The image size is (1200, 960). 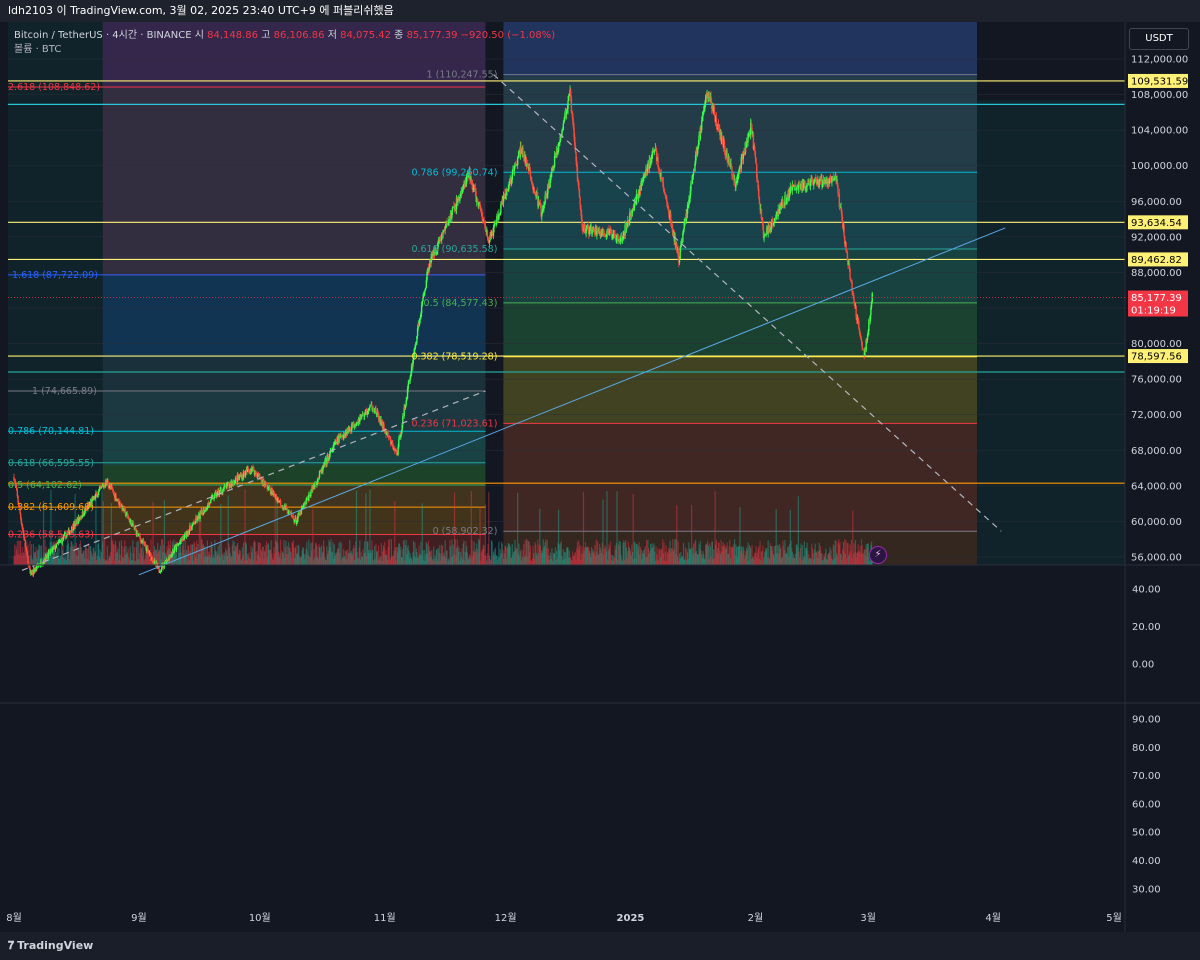 I want to click on price-badge-1: 93,634.54, so click(x=1156, y=223).